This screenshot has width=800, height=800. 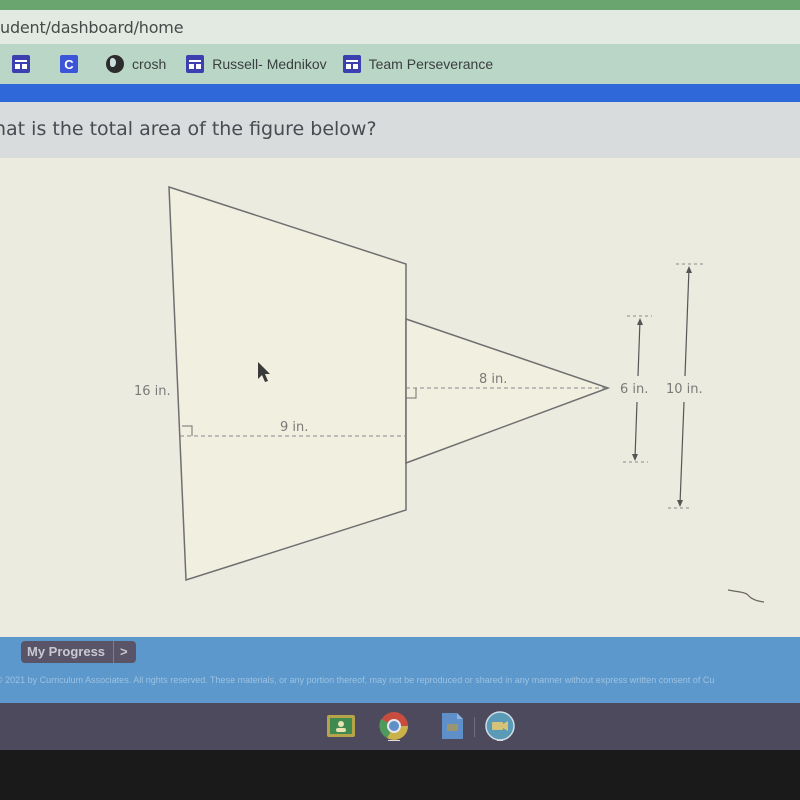 I want to click on globe-icon, so click(x=115, y=64).